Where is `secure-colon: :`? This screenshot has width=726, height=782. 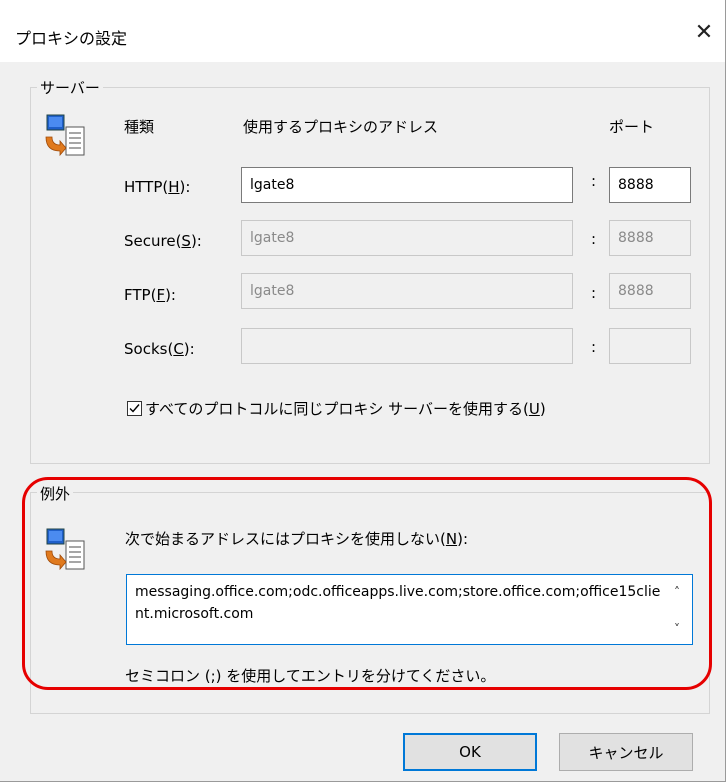
secure-colon: : is located at coordinates (594, 239).